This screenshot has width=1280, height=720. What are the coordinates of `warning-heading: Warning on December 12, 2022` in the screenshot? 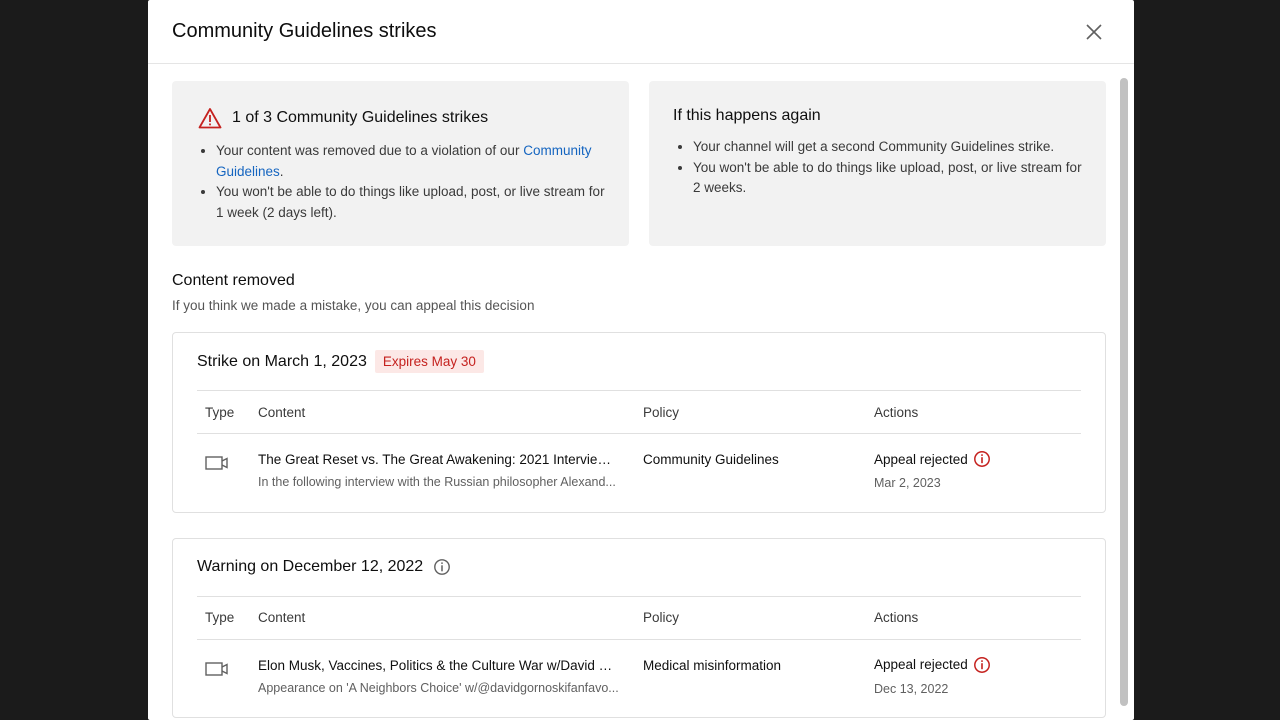 It's located at (310, 566).